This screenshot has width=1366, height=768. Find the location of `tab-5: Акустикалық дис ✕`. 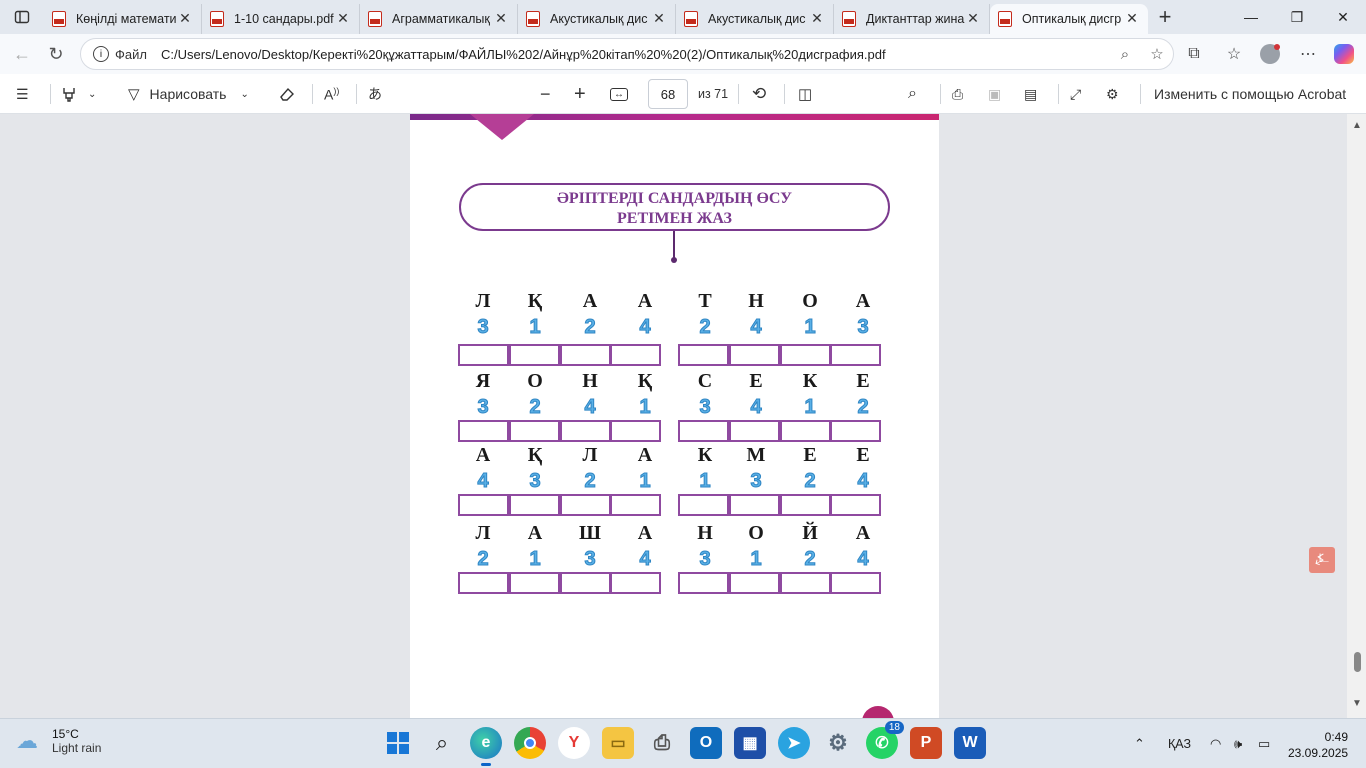

tab-5: Акустикалық дис ✕ is located at coordinates (755, 18).